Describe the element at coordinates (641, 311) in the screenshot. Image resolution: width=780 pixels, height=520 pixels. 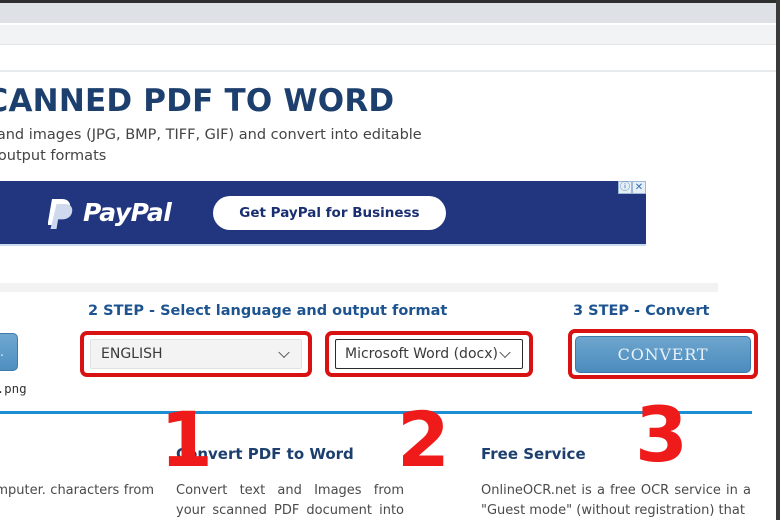
I see `step-3-heading: 3 STEP - Convert` at that location.